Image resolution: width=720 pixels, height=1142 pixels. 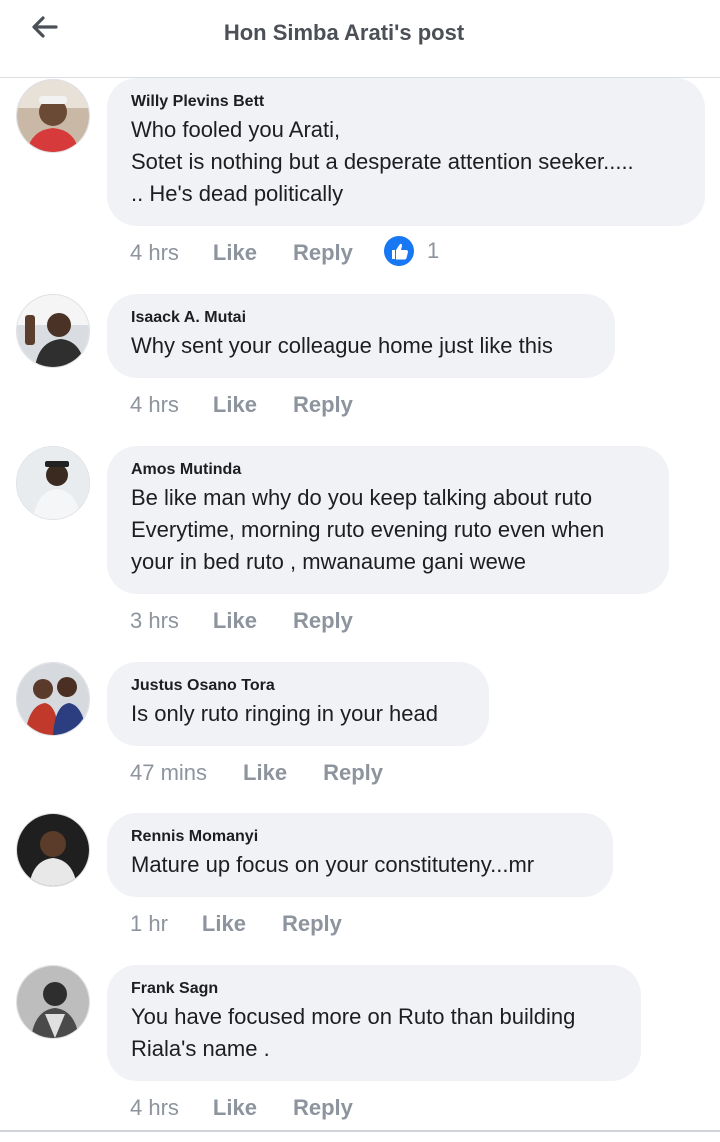 What do you see at coordinates (360, 1131) in the screenshot?
I see `divider` at bounding box center [360, 1131].